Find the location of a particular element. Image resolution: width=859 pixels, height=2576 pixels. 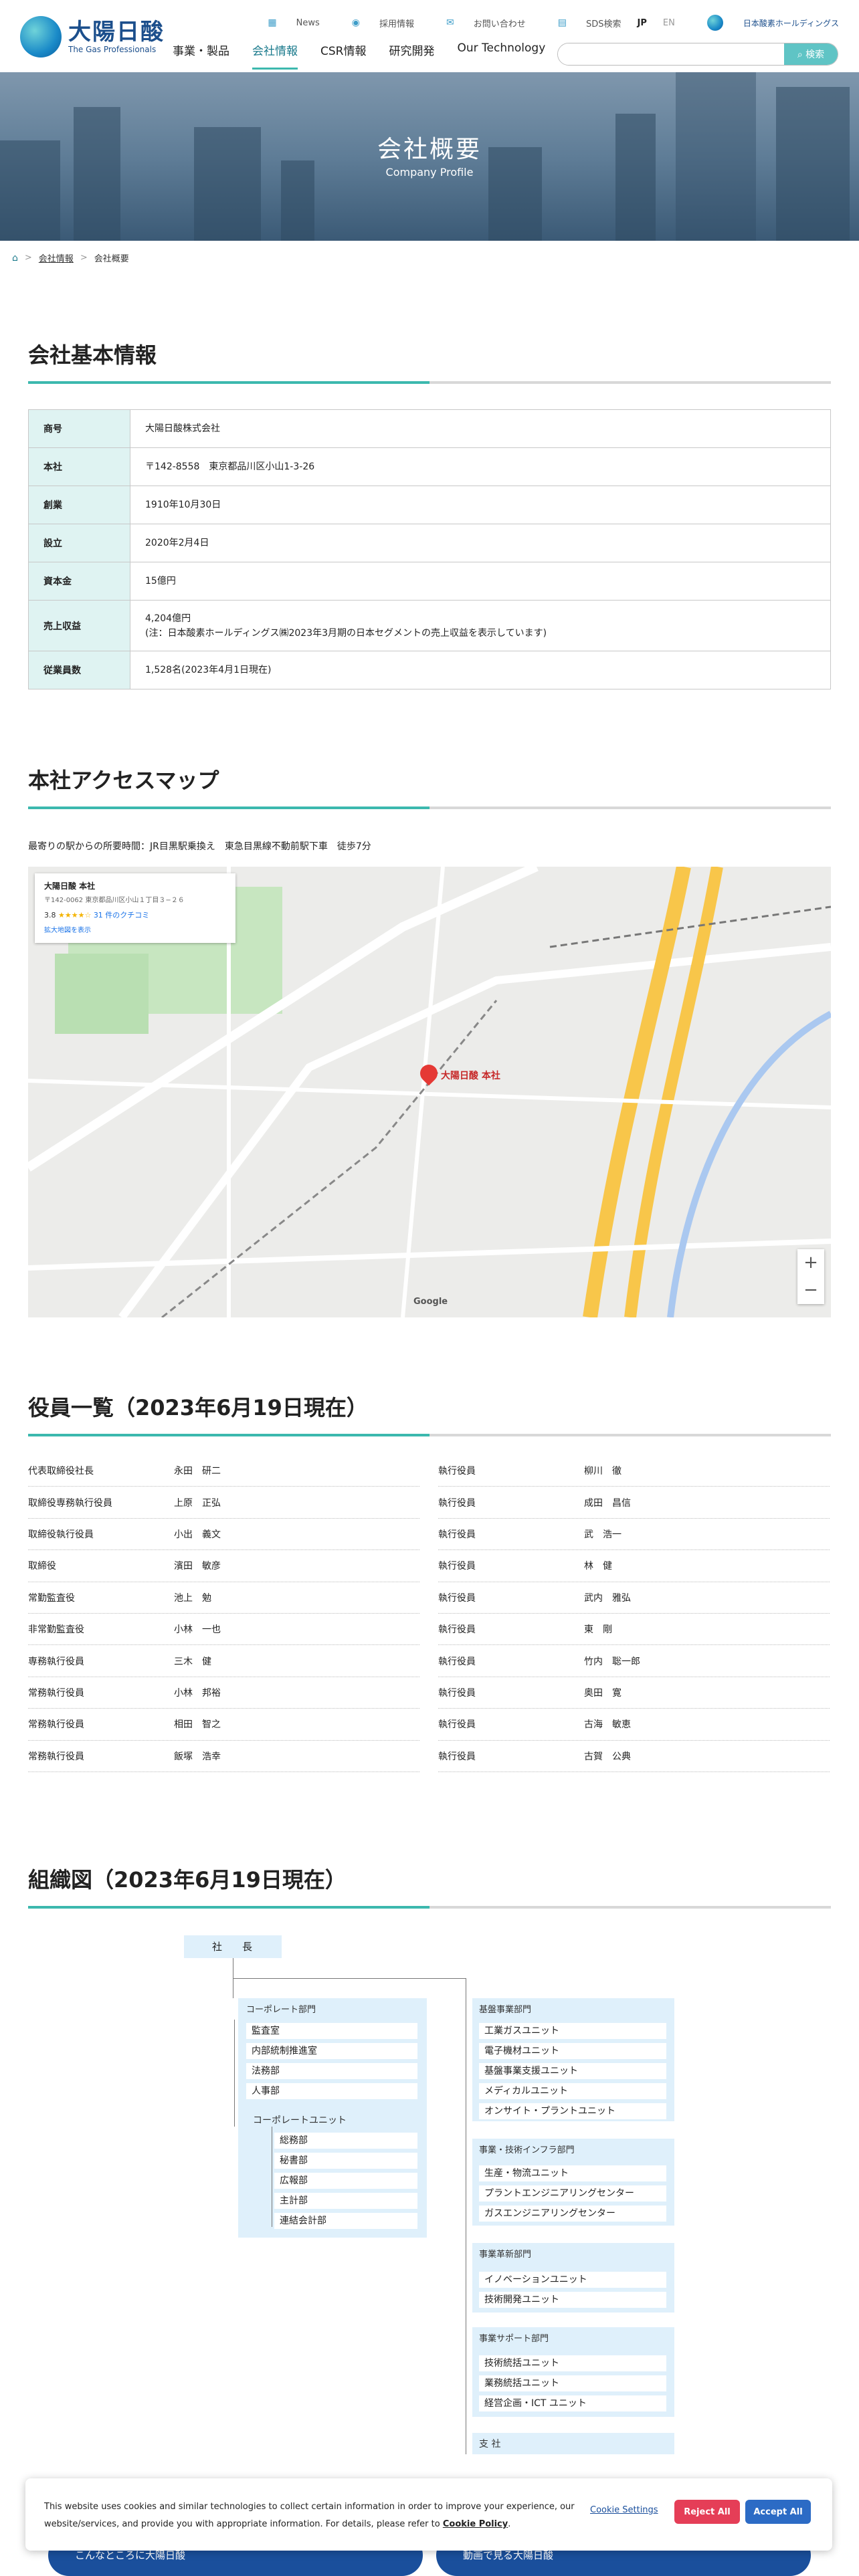

search-icon: ⌕ is located at coordinates (801, 54).